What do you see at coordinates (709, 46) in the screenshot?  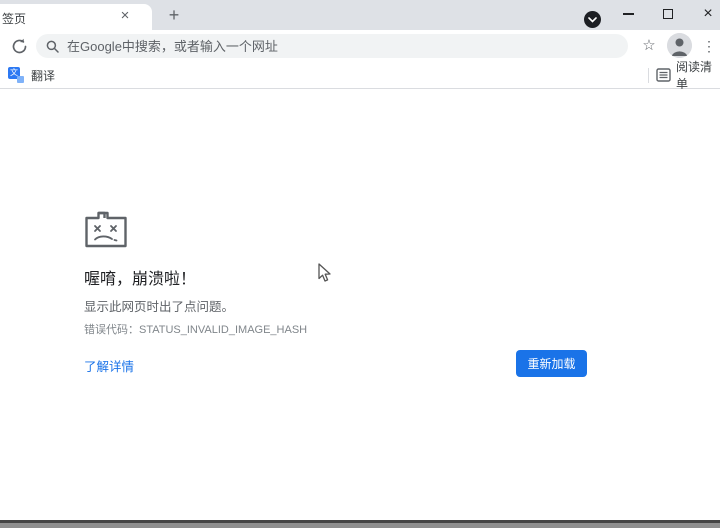 I see `browser-menu-button: ⋮` at bounding box center [709, 46].